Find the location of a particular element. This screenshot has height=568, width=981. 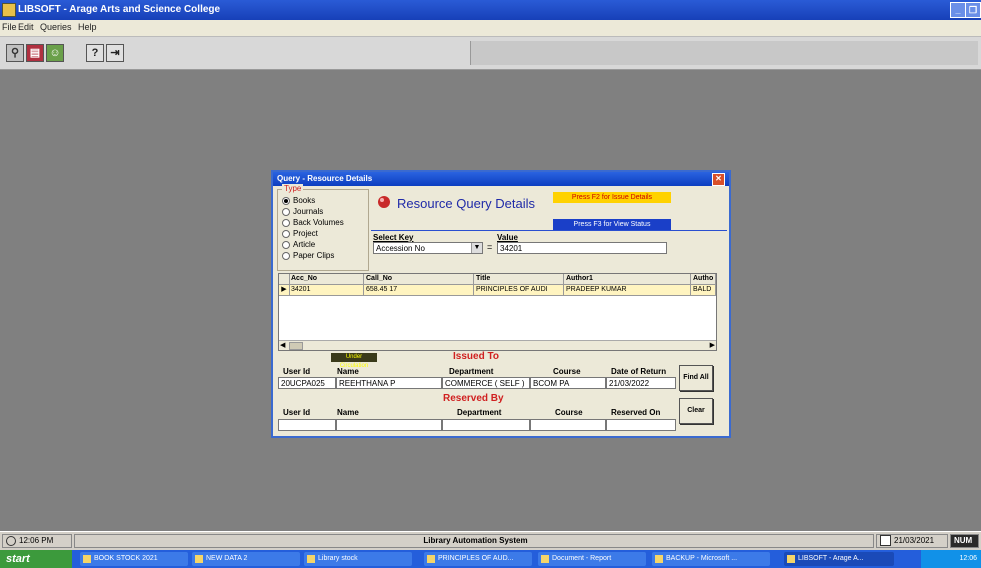

restore-button: ❐ is located at coordinates (973, 10).